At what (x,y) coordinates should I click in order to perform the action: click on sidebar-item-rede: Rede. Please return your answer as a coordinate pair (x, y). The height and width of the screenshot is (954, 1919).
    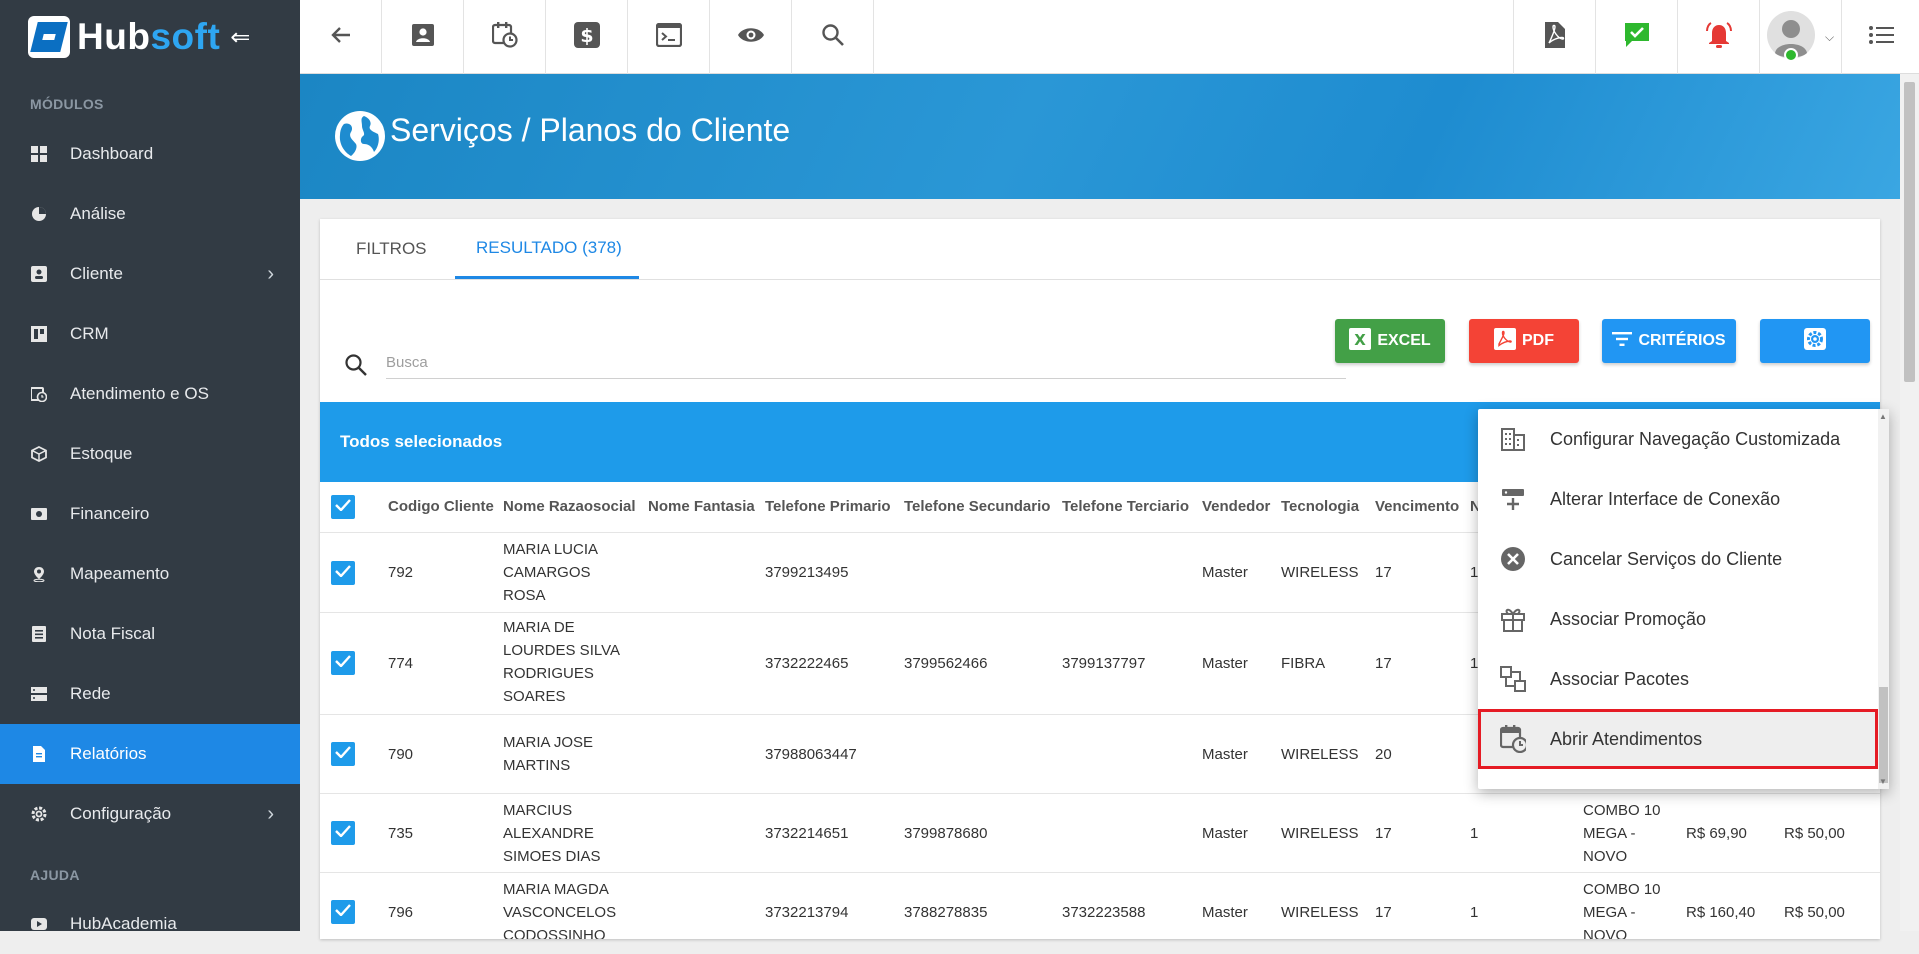
    Looking at the image, I should click on (150, 694).